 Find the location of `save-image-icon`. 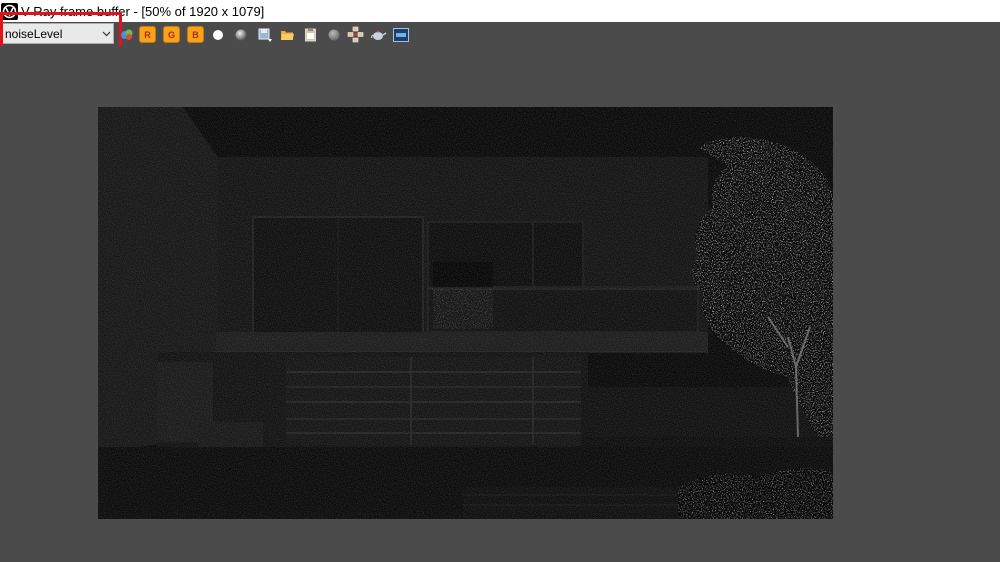

save-image-icon is located at coordinates (265, 34).